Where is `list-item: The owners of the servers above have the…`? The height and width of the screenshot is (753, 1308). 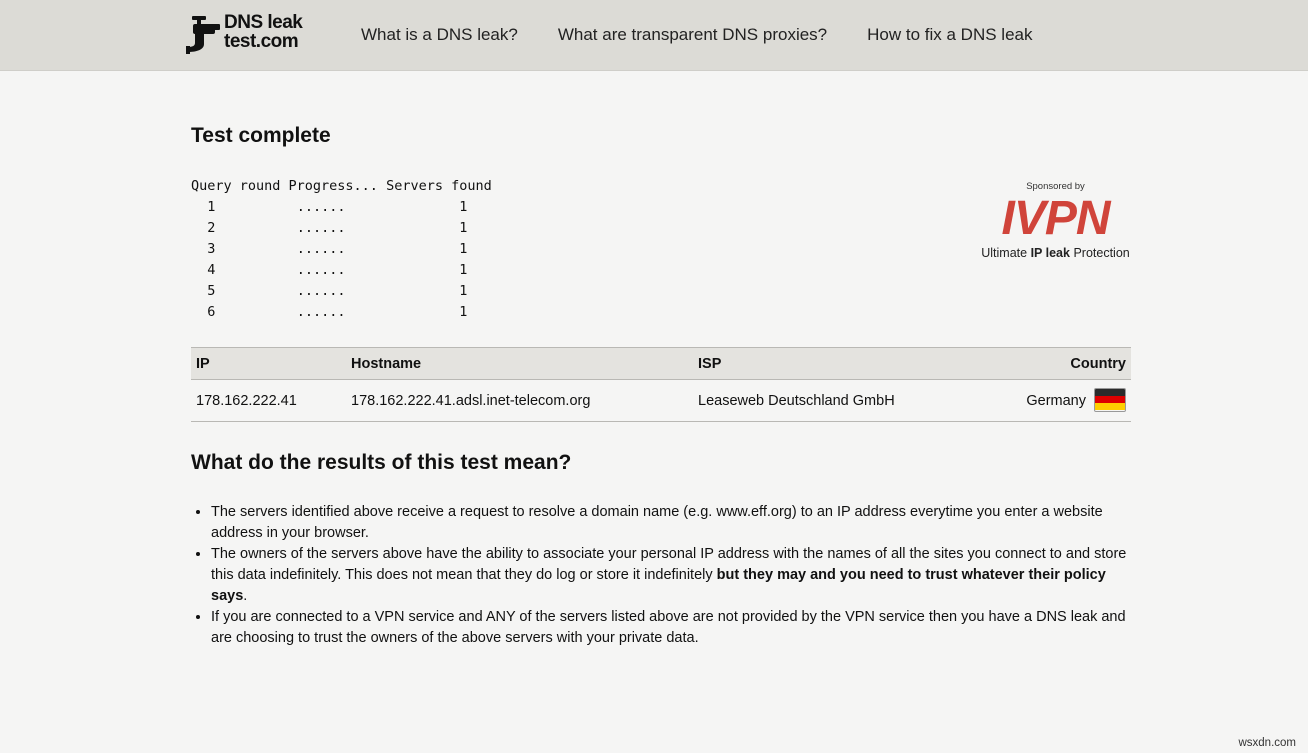 list-item: The owners of the servers above have the… is located at coordinates (676, 575).